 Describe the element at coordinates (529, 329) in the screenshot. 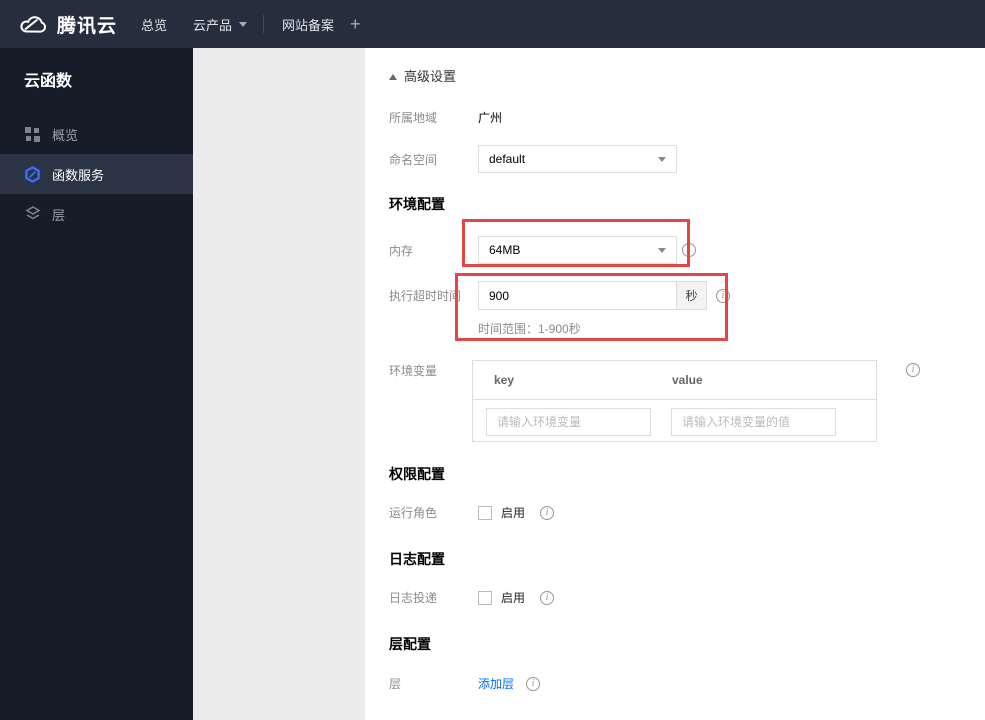

I see `timeout-hint: 时间范围：1-900秒` at that location.